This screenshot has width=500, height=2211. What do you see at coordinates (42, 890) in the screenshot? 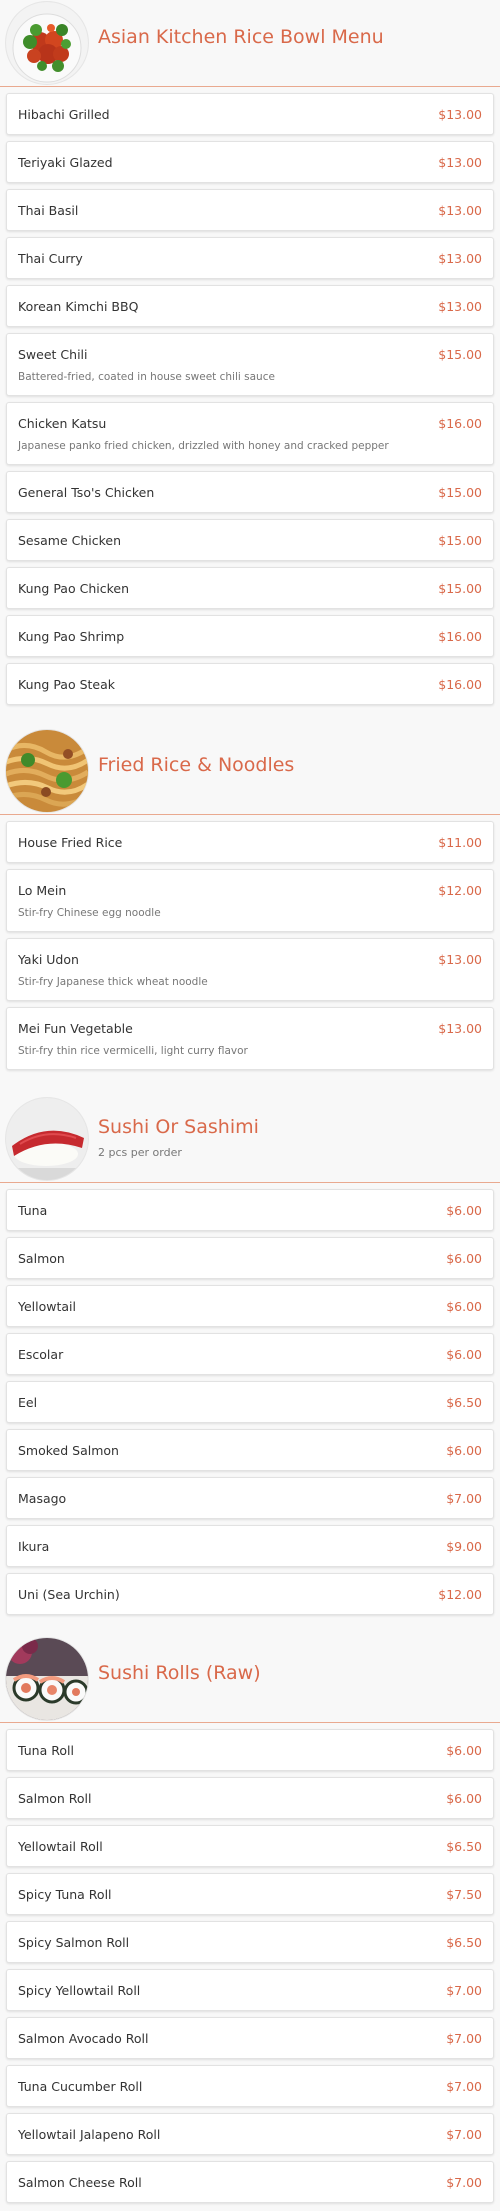
I see `item-name: Lo Mein` at bounding box center [42, 890].